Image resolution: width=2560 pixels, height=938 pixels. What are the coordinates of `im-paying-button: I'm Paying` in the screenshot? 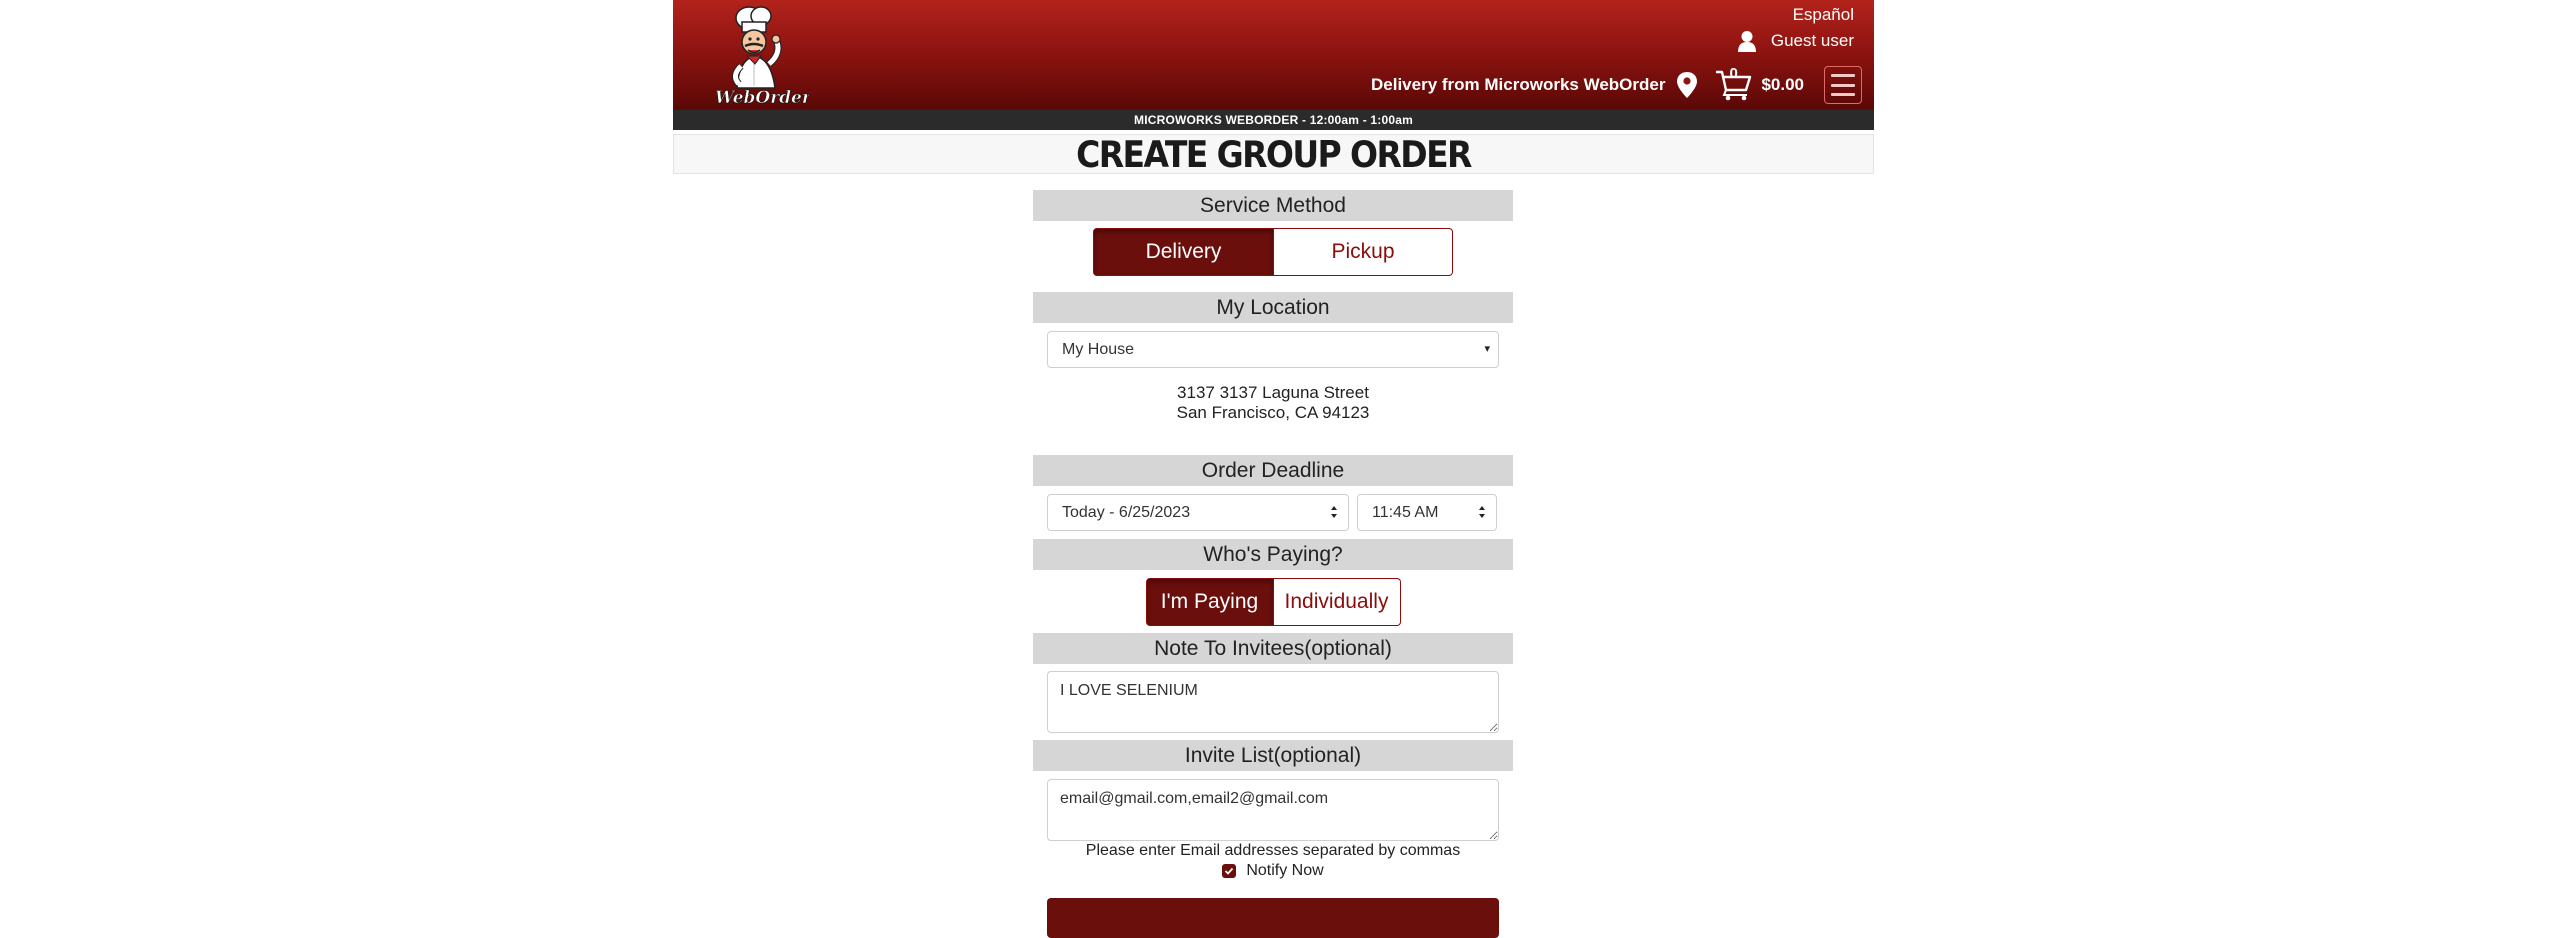 It's located at (1209, 602).